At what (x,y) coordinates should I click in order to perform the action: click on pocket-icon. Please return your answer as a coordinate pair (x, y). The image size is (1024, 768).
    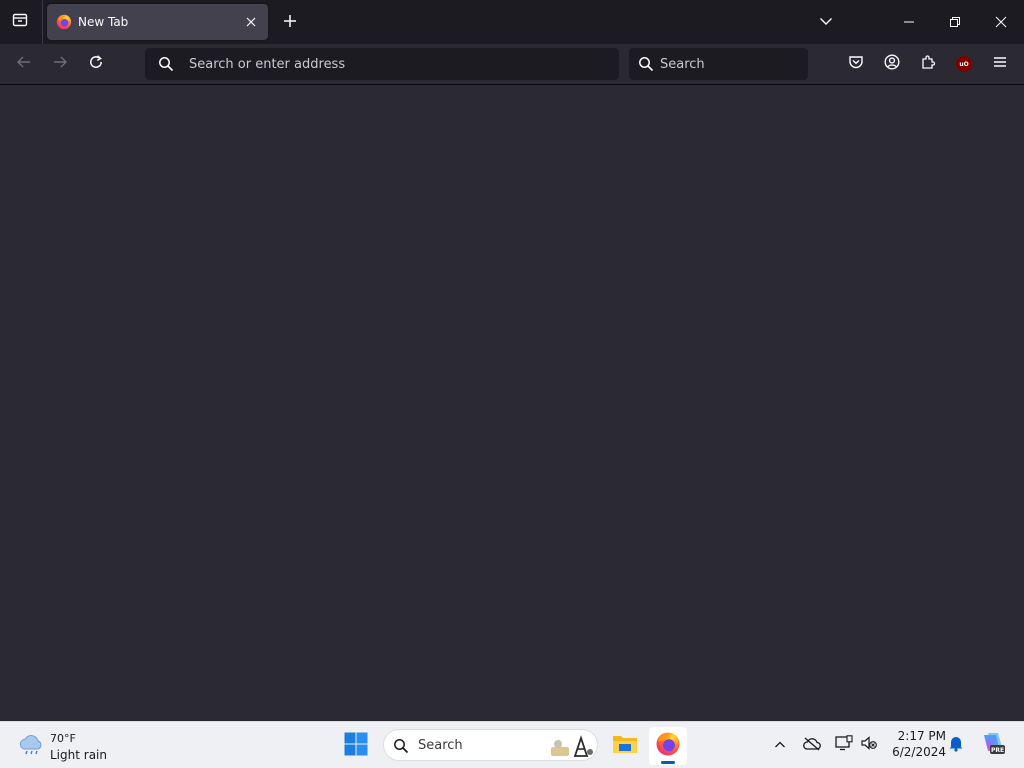
    Looking at the image, I should click on (856, 64).